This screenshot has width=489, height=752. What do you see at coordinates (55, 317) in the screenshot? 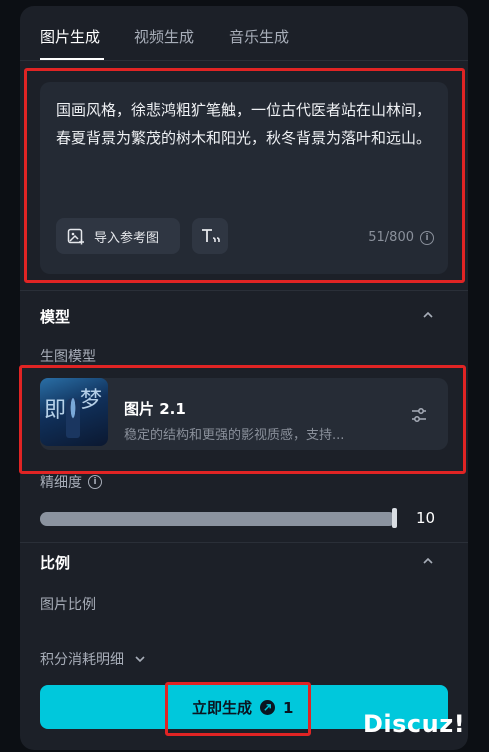
I see `model-section-title: 模型` at bounding box center [55, 317].